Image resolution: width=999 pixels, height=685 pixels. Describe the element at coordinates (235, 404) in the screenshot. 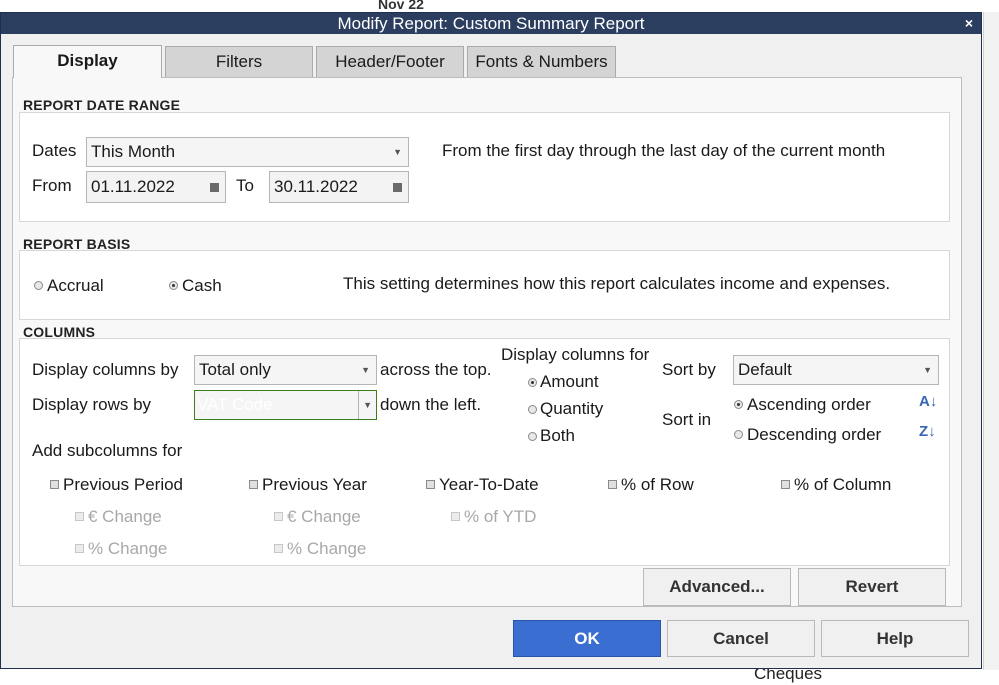

I see `display-rows-by-value: VAT Code` at that location.